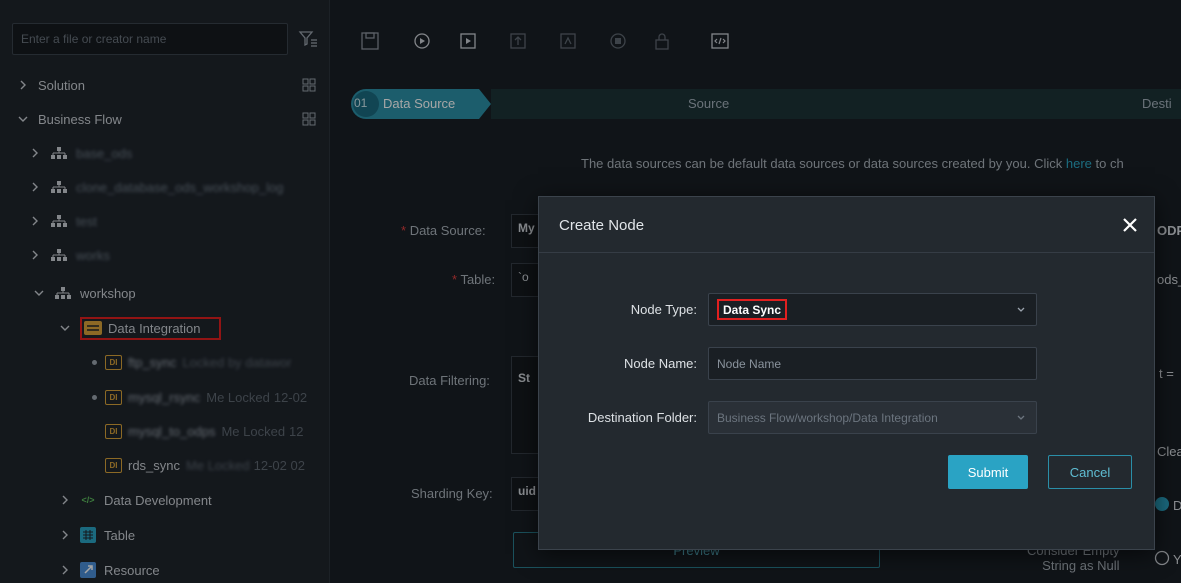 This screenshot has width=1181, height=583. Describe the element at coordinates (642, 417) in the screenshot. I see `destination-folder-label: Destination Folder:` at that location.